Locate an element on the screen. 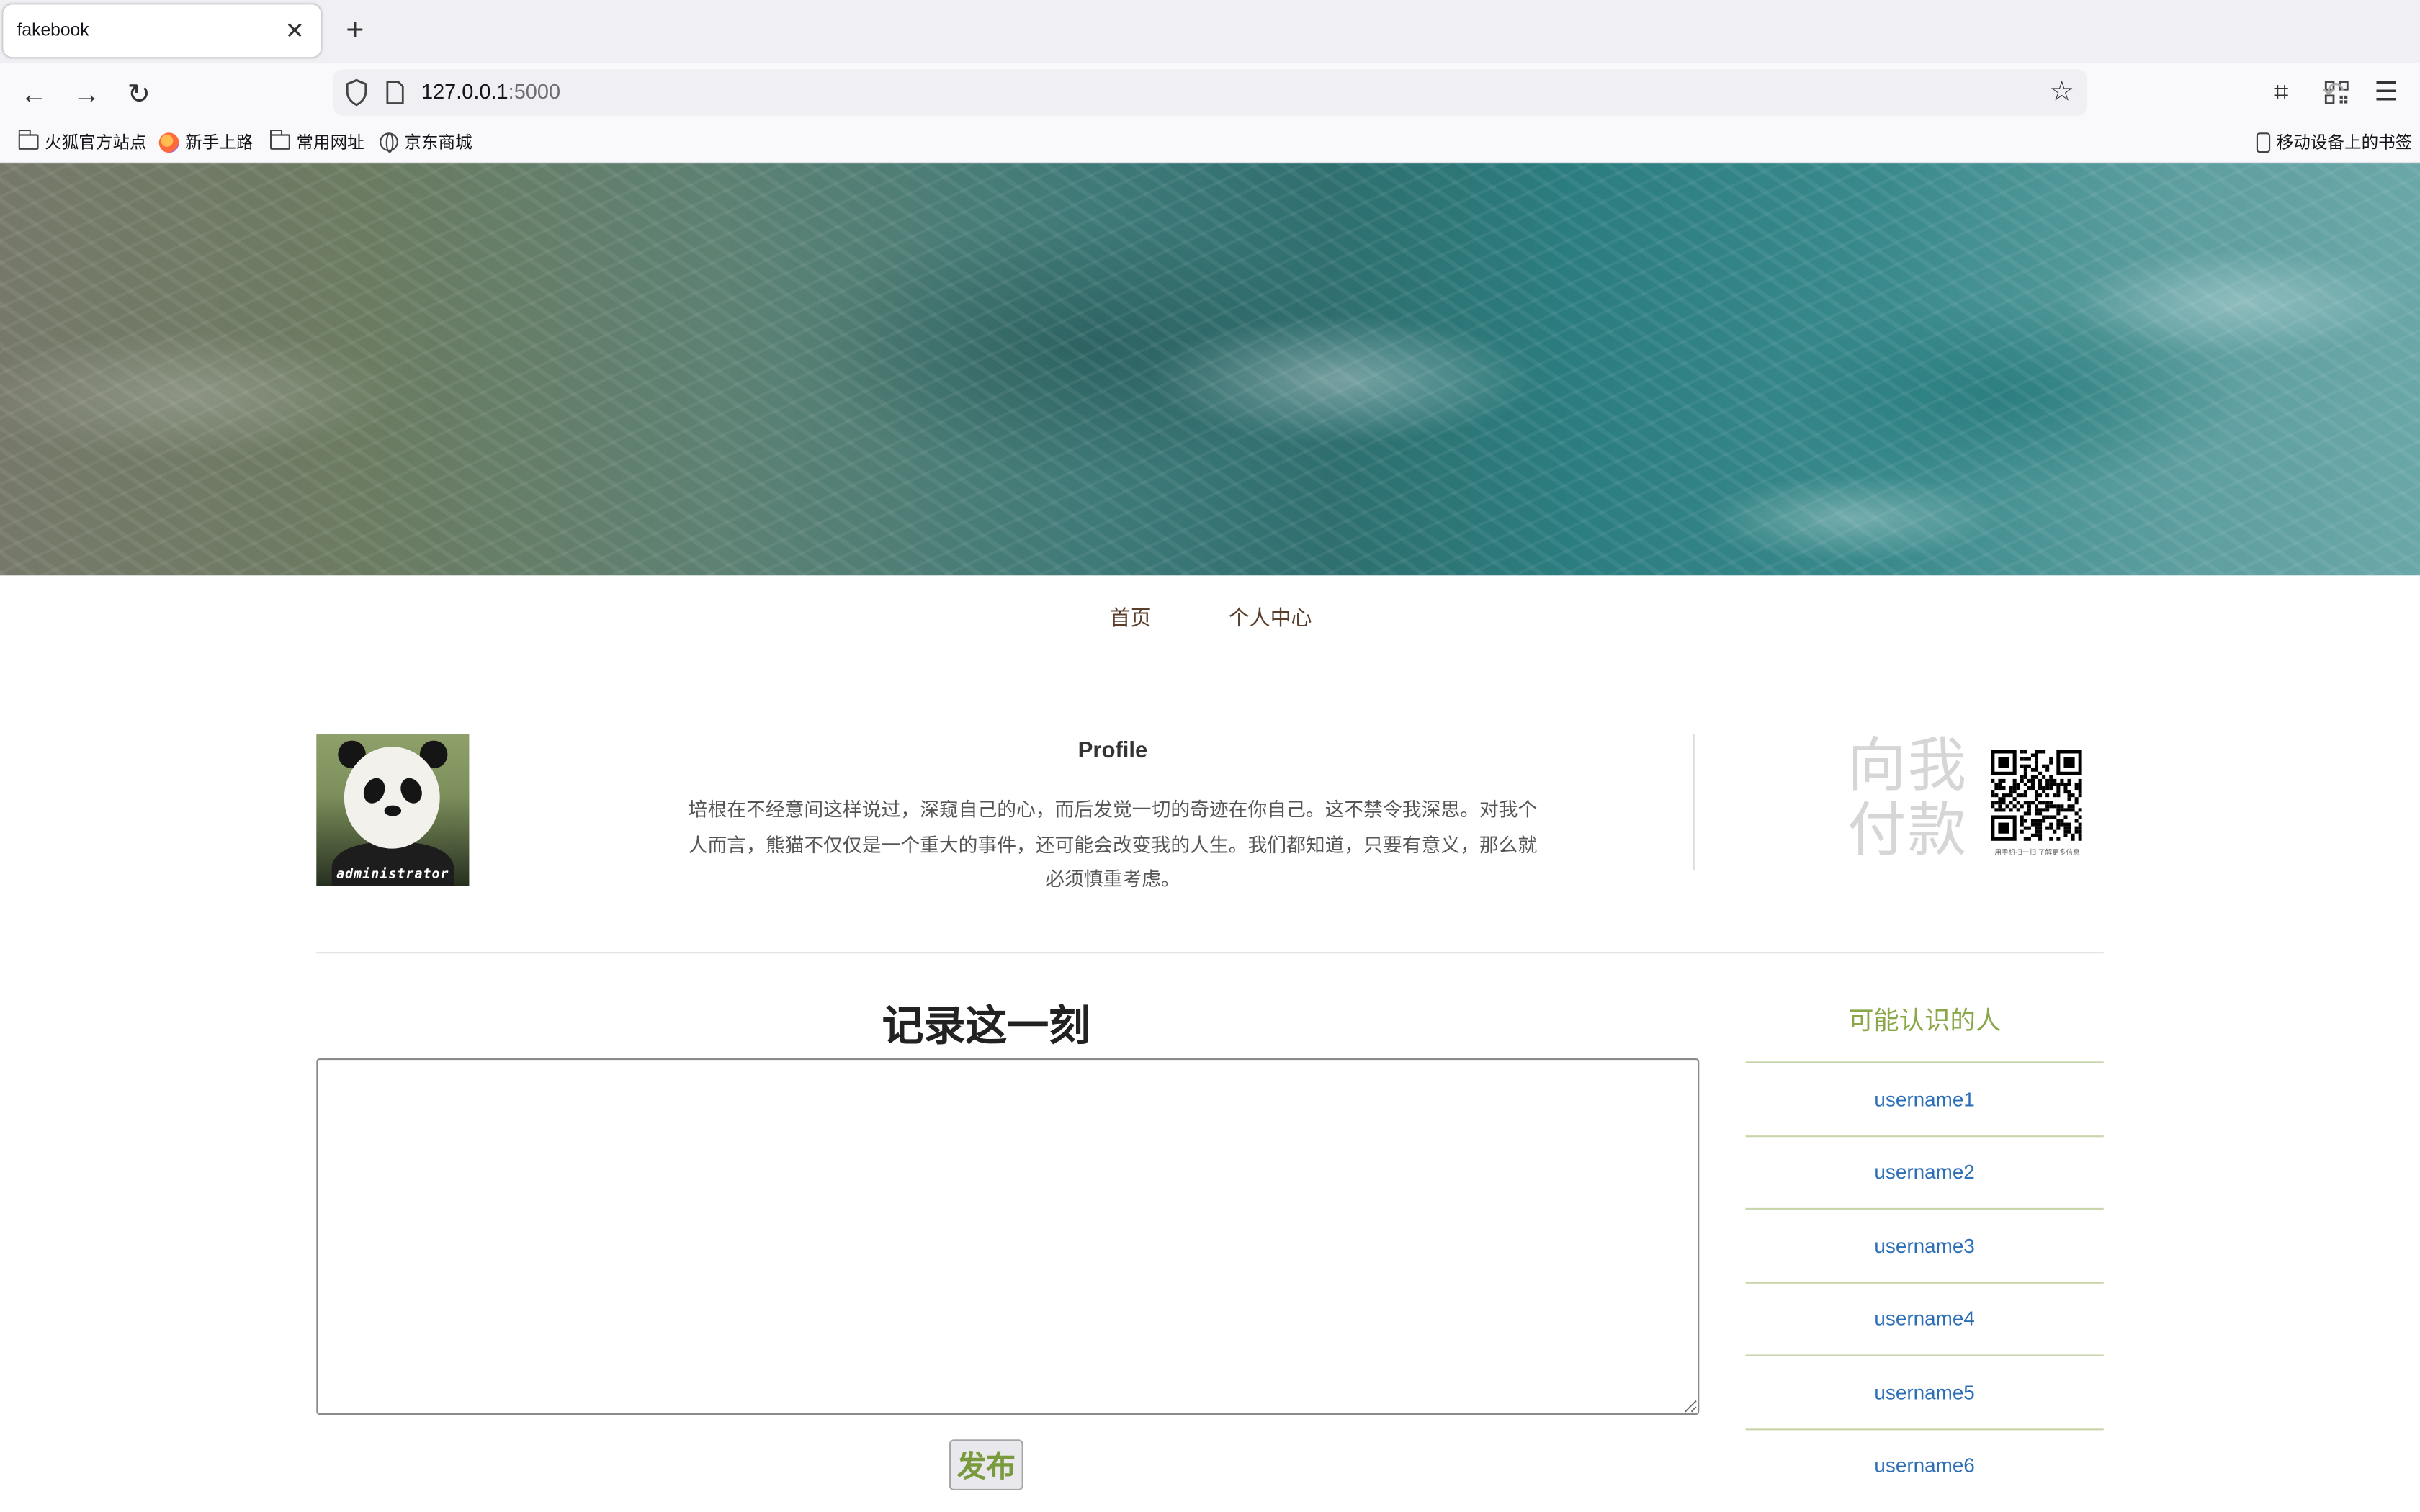  list-item: username5 is located at coordinates (1924, 1391).